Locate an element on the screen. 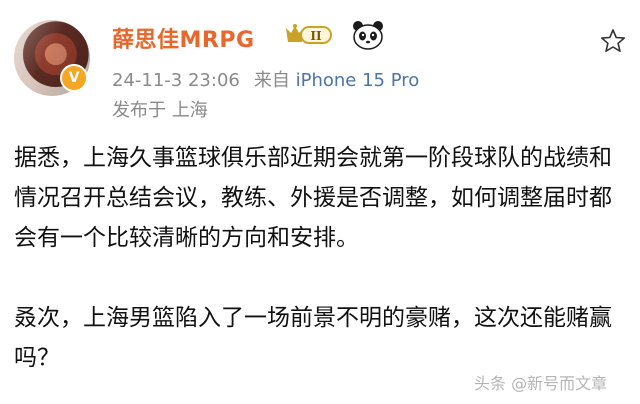 Image resolution: width=640 pixels, height=404 pixels. username: 薛思佳MRPG is located at coordinates (183, 38).